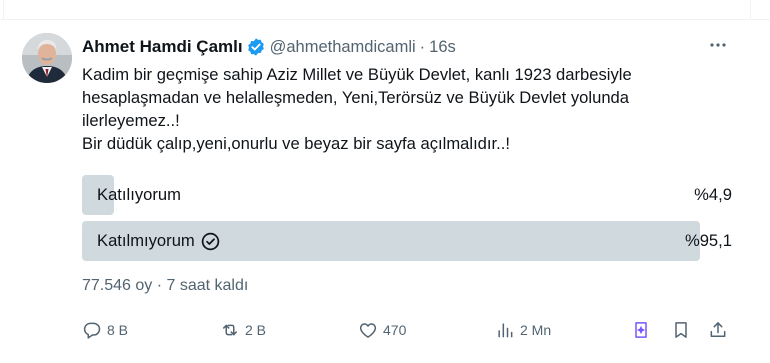 Image resolution: width=770 pixels, height=363 pixels. I want to click on reply-count: 8 B, so click(118, 330).